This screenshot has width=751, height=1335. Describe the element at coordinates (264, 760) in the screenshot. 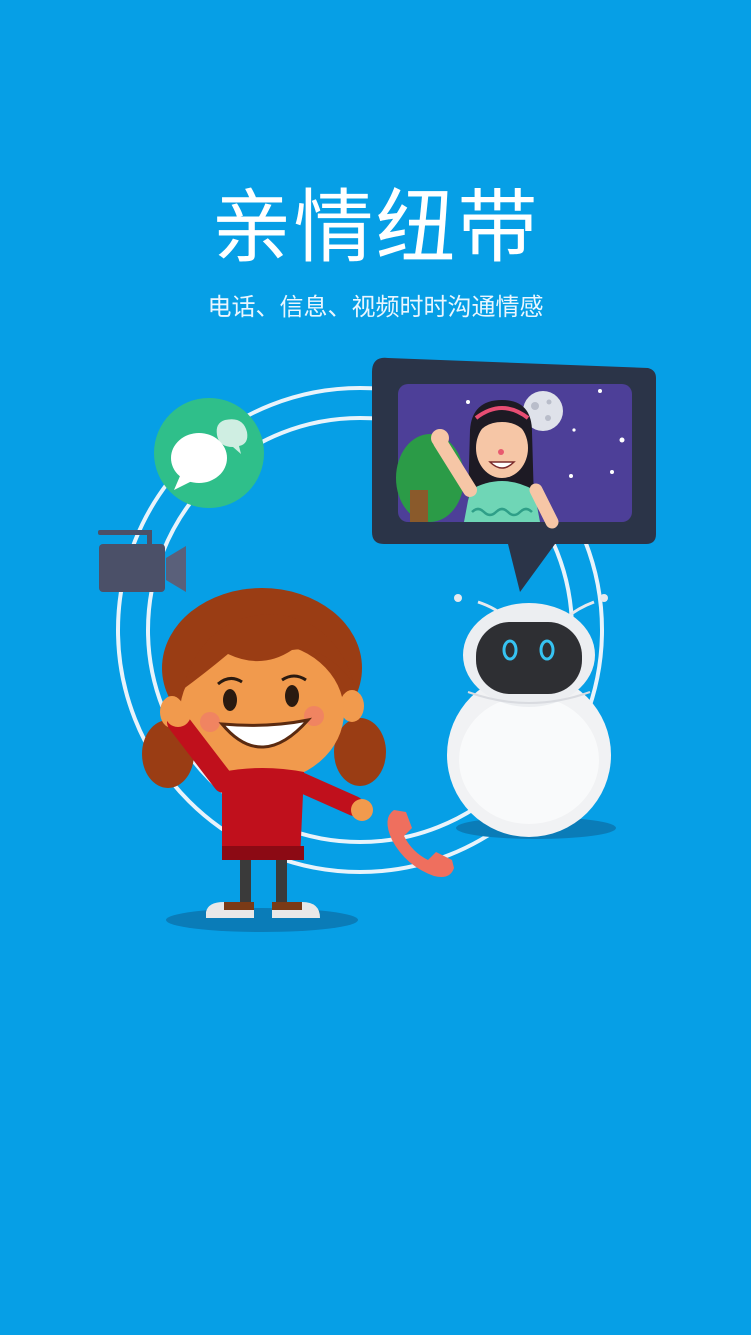

I see `girl-figure` at that location.